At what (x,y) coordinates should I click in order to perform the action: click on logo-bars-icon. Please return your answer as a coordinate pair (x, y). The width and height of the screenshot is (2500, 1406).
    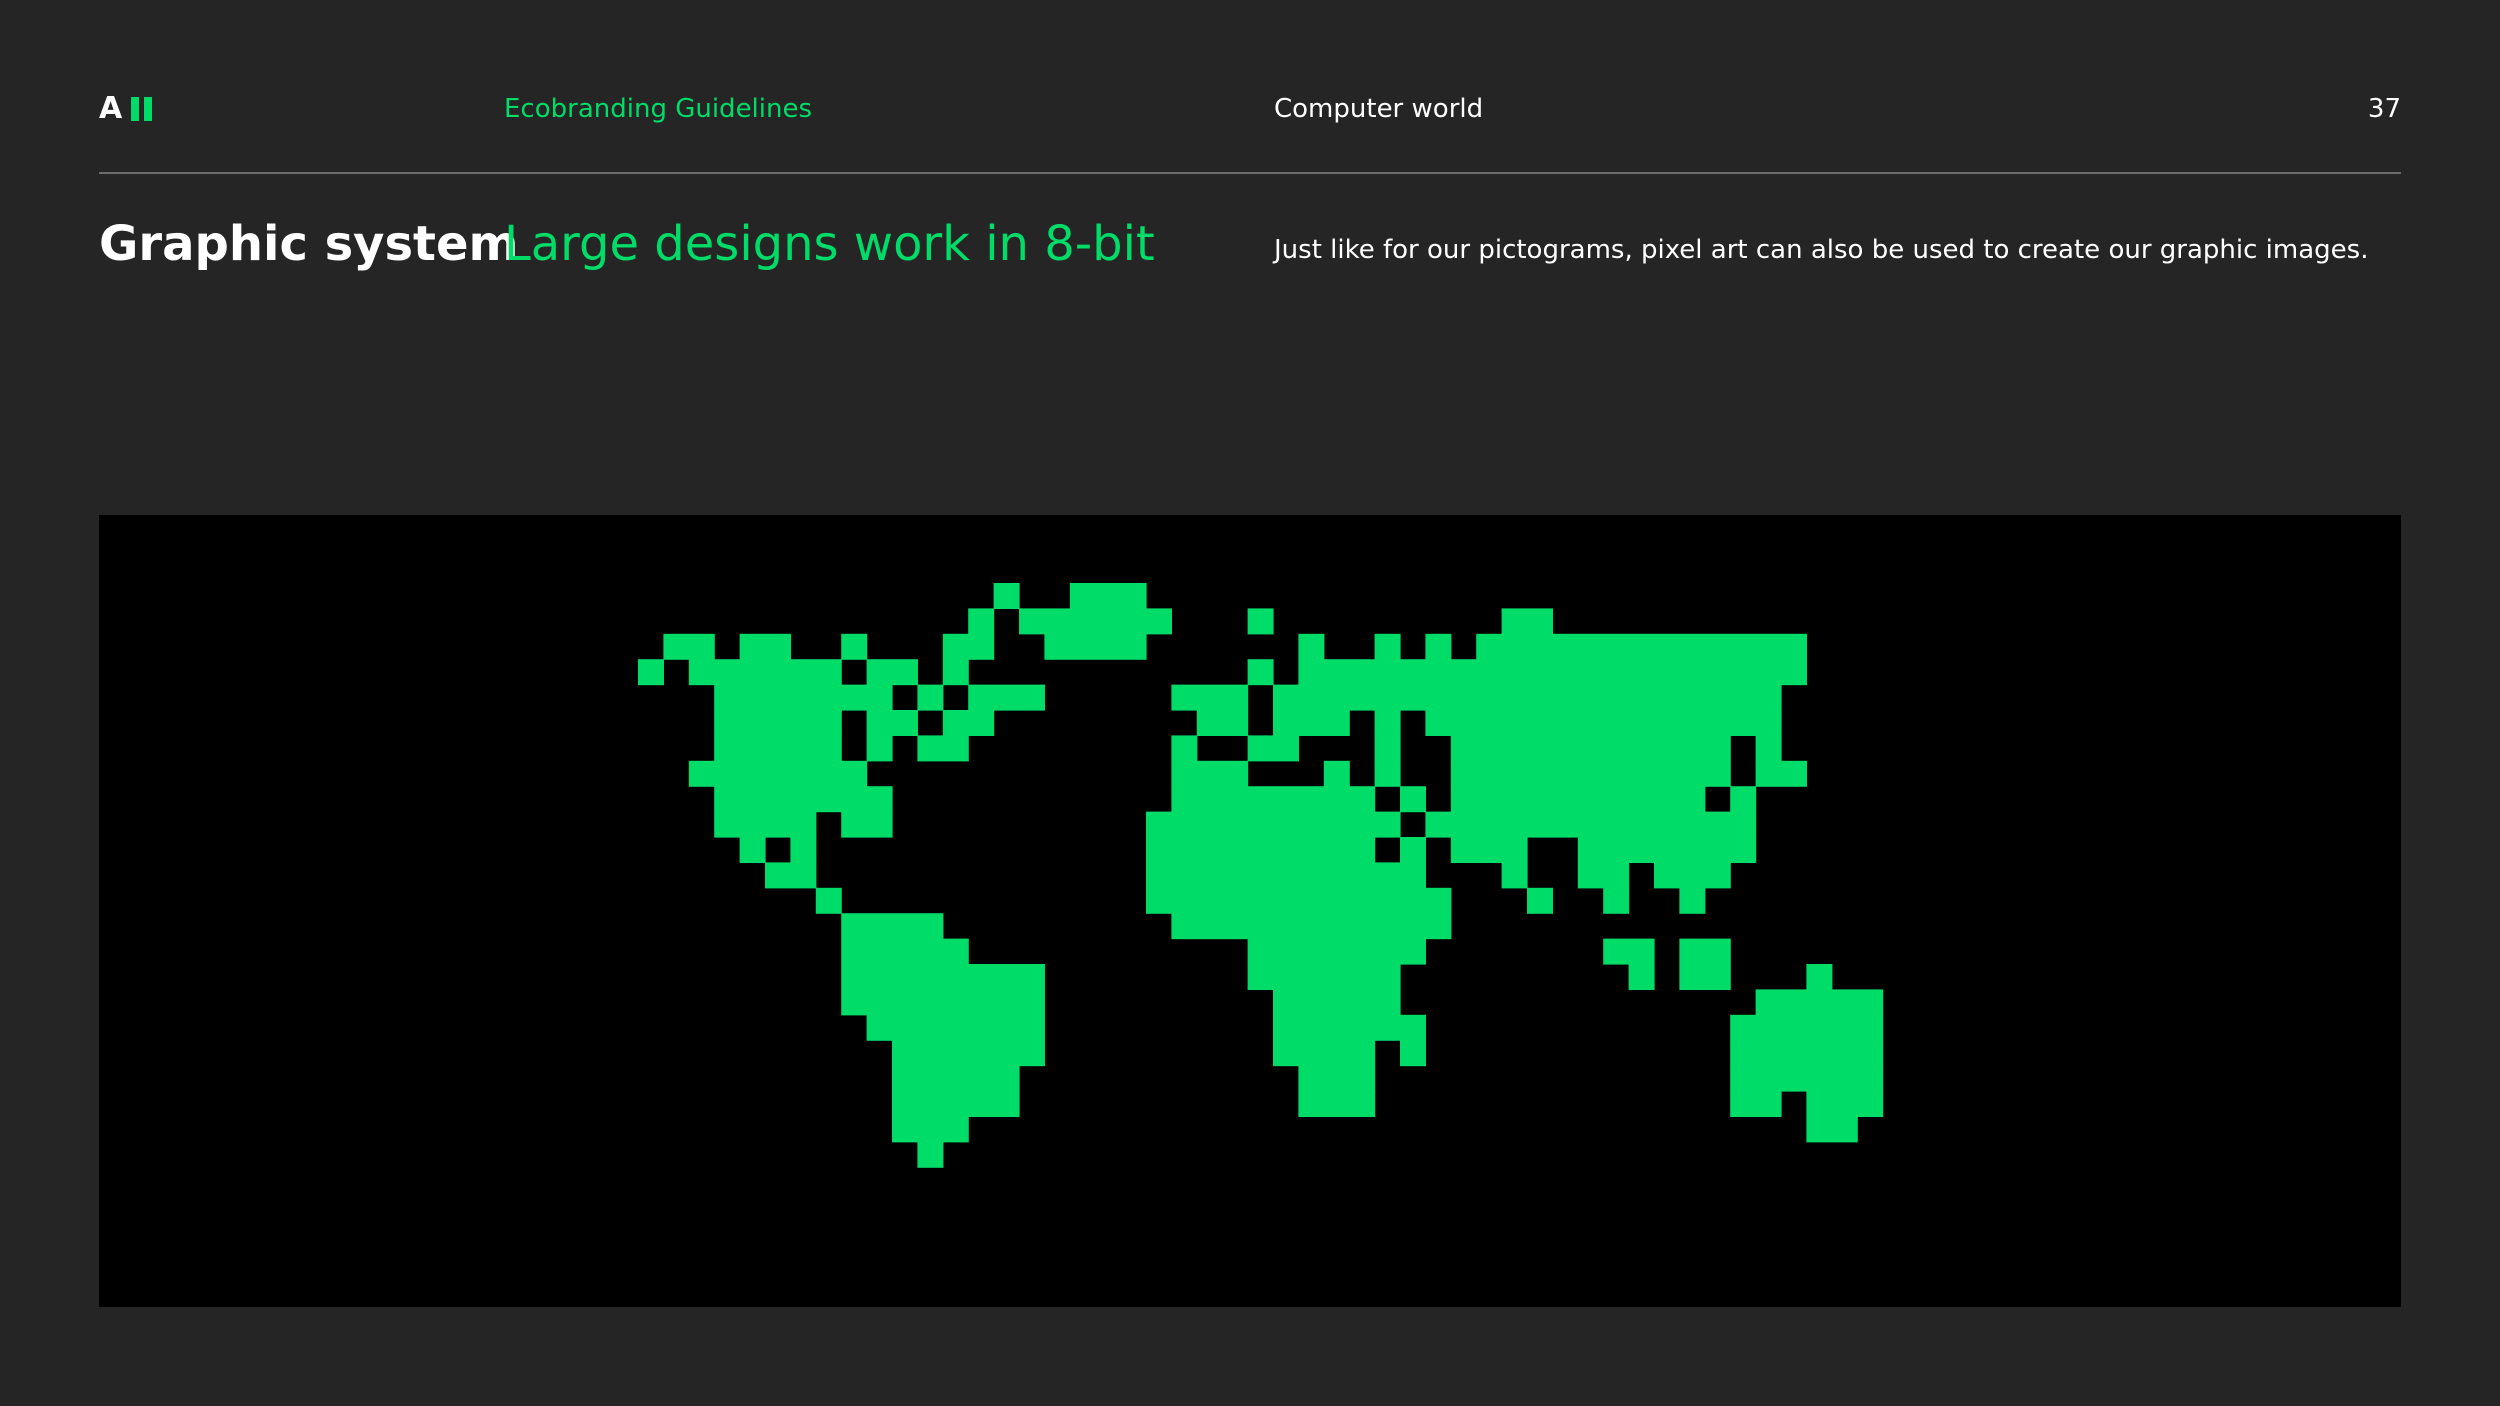
    Looking at the image, I should click on (144, 109).